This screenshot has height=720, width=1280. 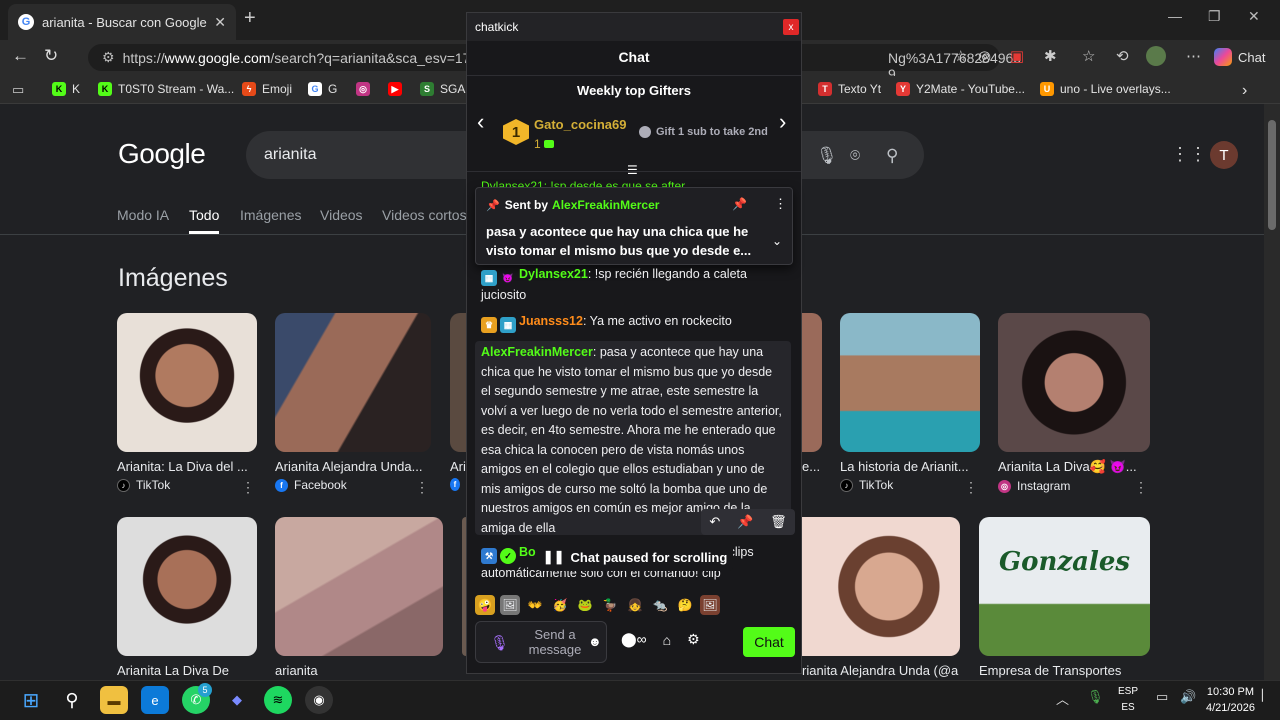 I want to click on browser-tab: G arianita - Buscar con Google ✕, so click(x=122, y=22).